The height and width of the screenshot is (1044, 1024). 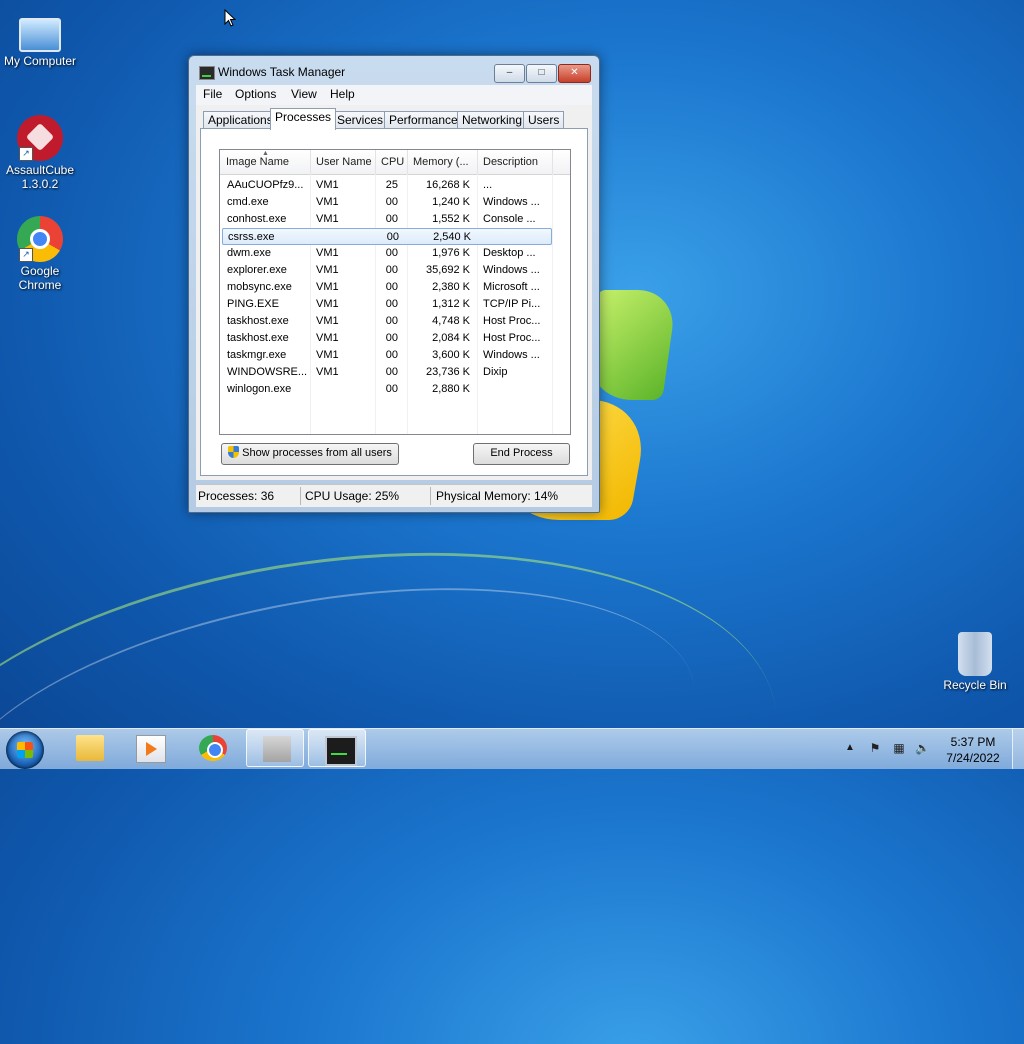 I want to click on taskbar-chrome-button, so click(x=212, y=748).